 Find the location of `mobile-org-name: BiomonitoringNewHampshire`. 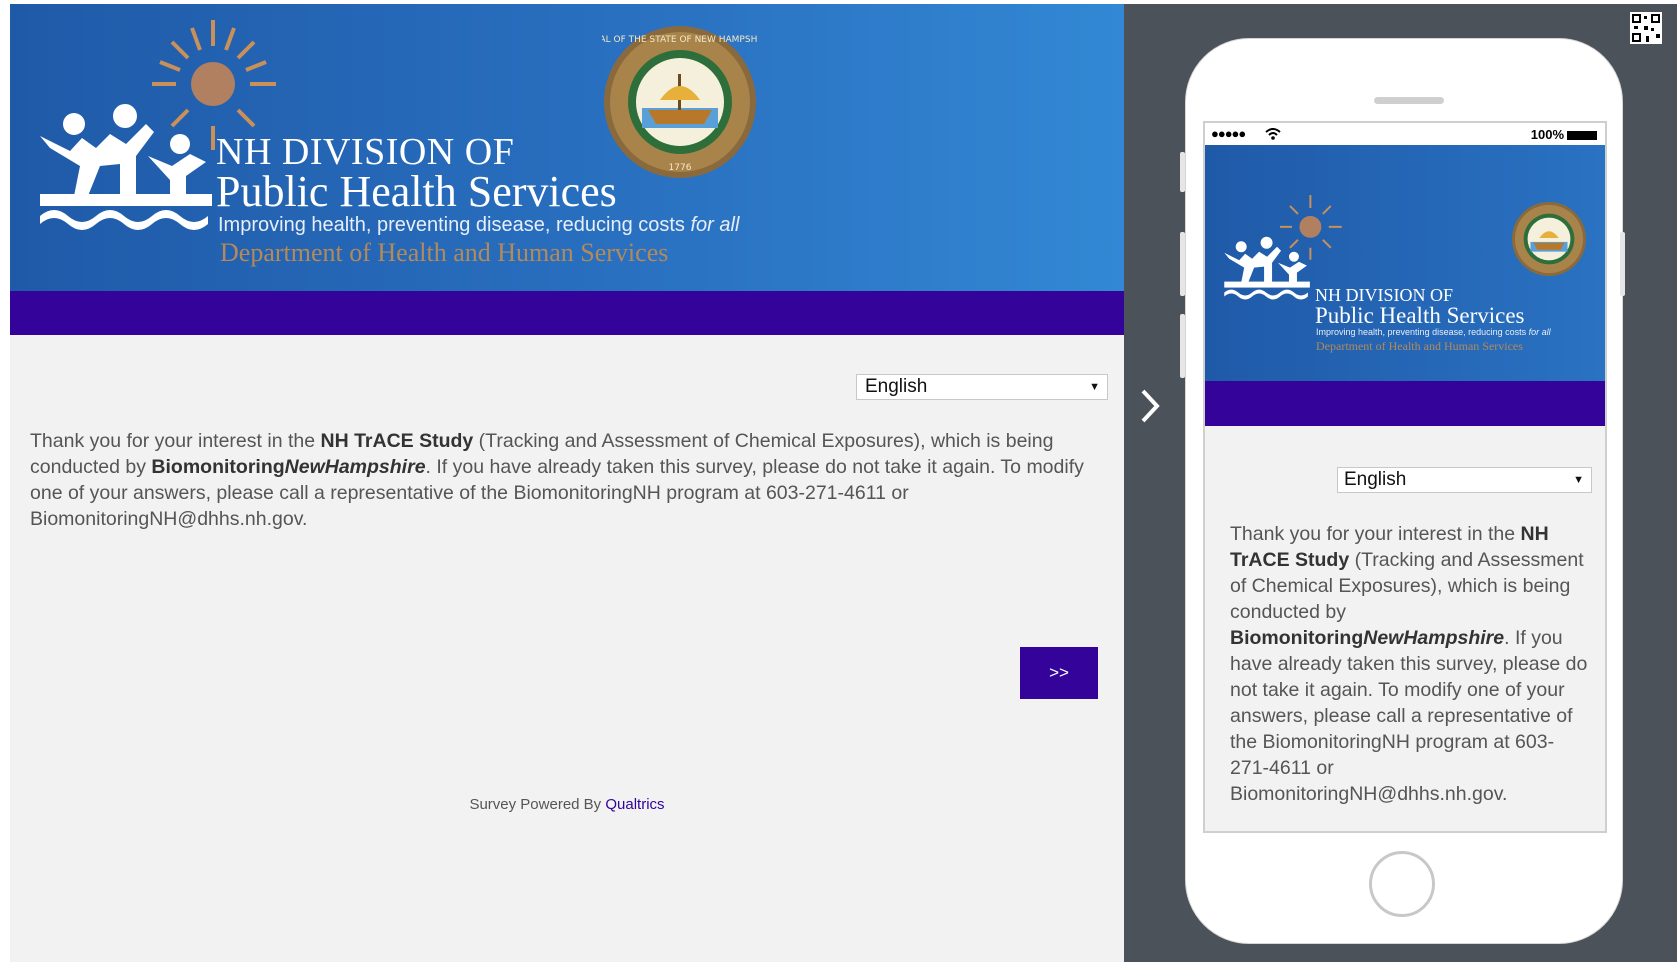

mobile-org-name: BiomonitoringNewHampshire is located at coordinates (1367, 638).